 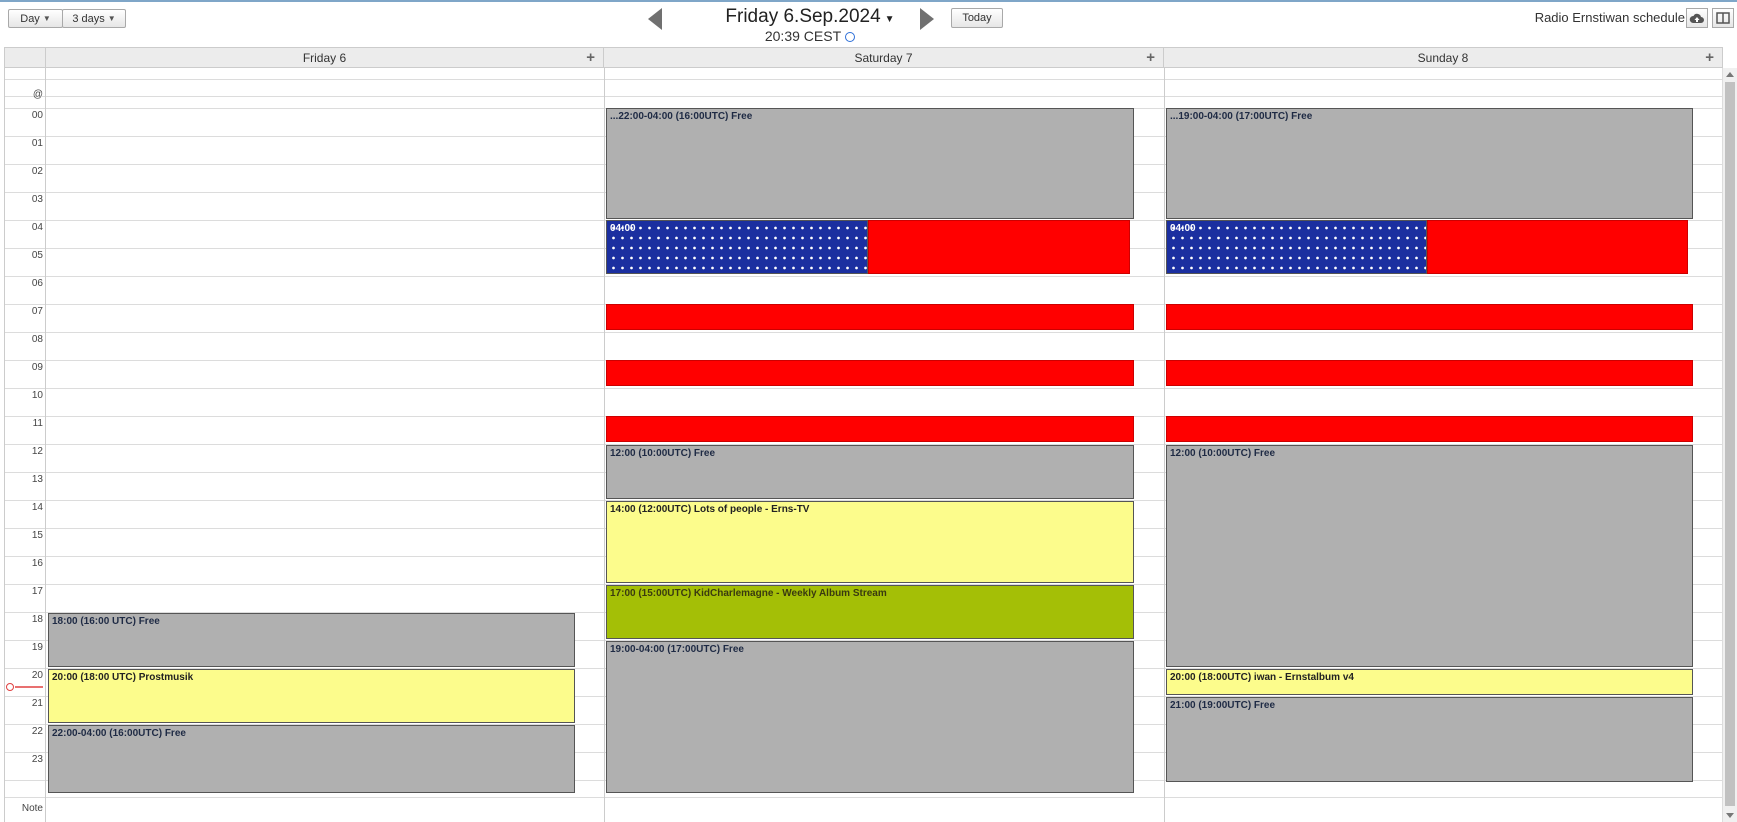 I want to click on event-free: 21:00 (19:00UTC) Free, so click(x=1429, y=739).